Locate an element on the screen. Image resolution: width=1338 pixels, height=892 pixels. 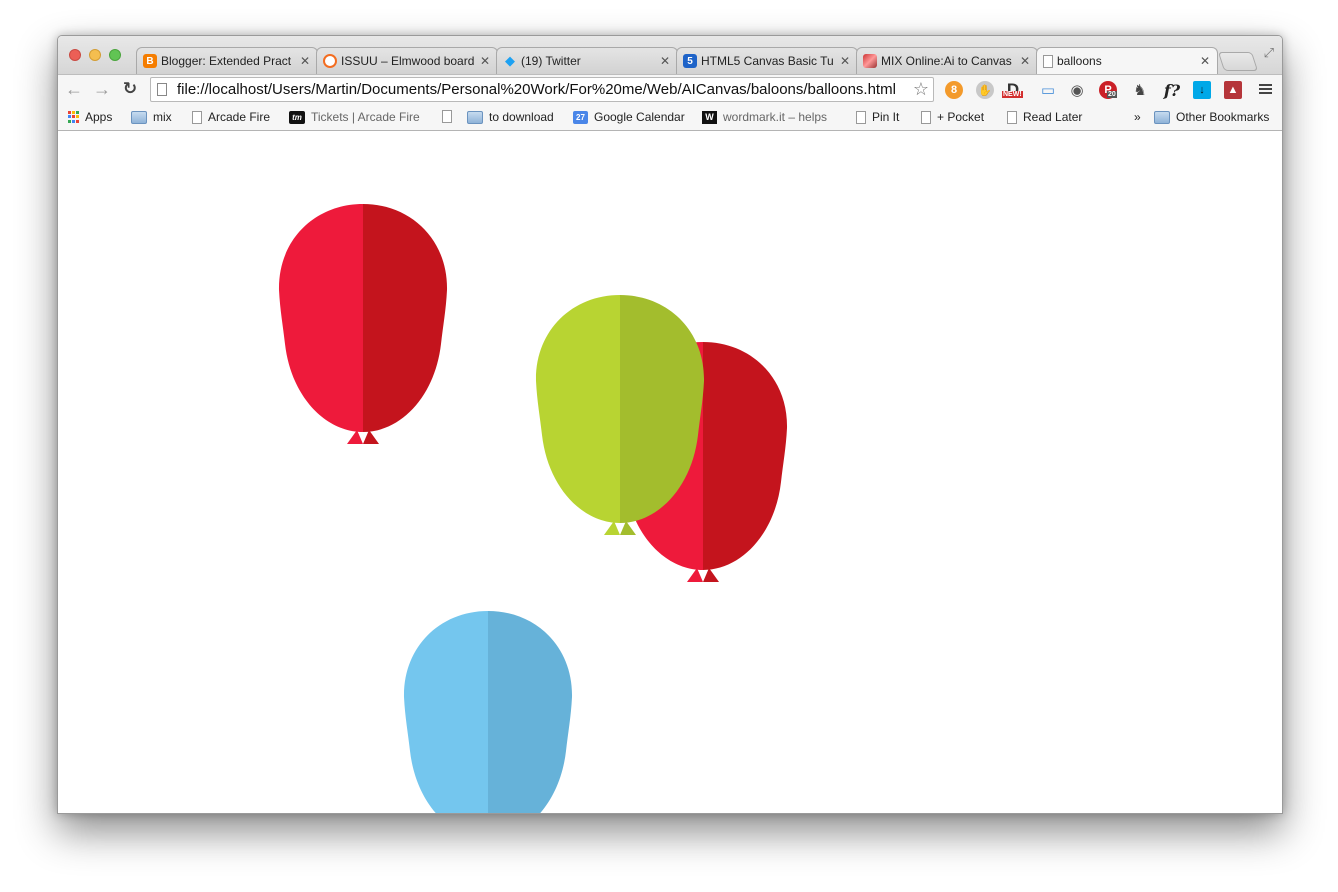
blogger-icon: B is located at coordinates (150, 61).